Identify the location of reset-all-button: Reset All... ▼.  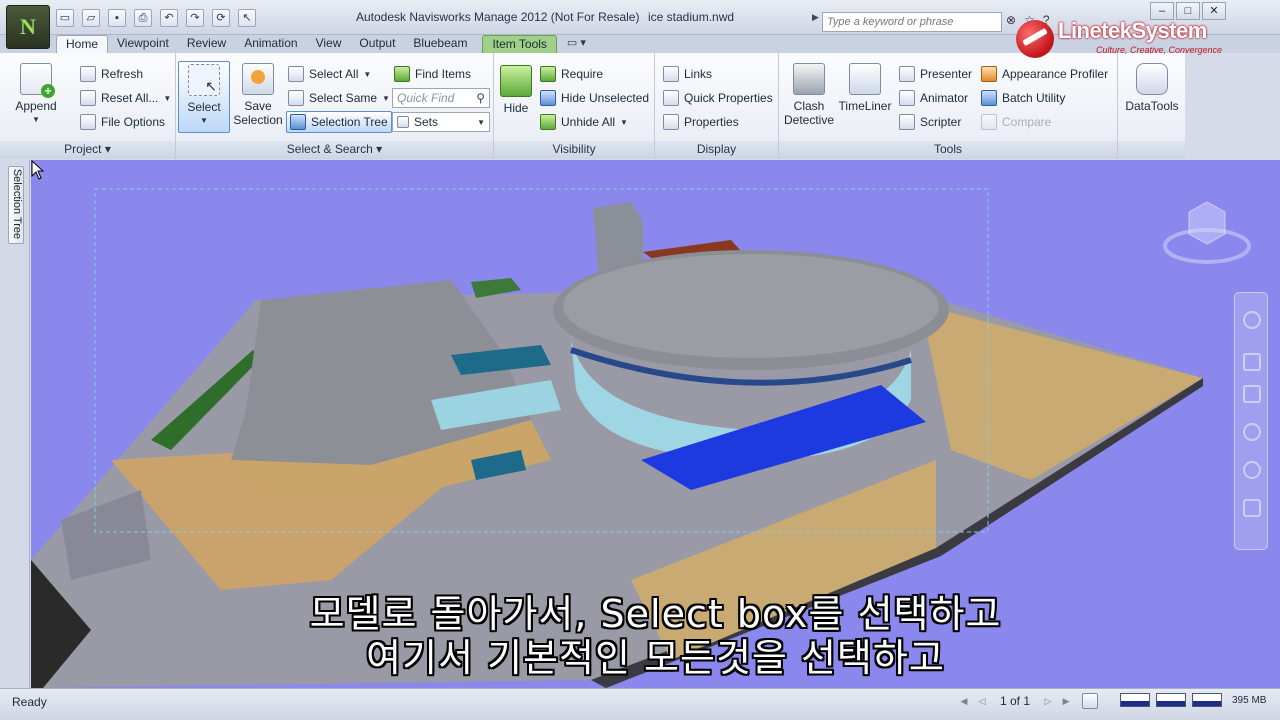
(125, 98).